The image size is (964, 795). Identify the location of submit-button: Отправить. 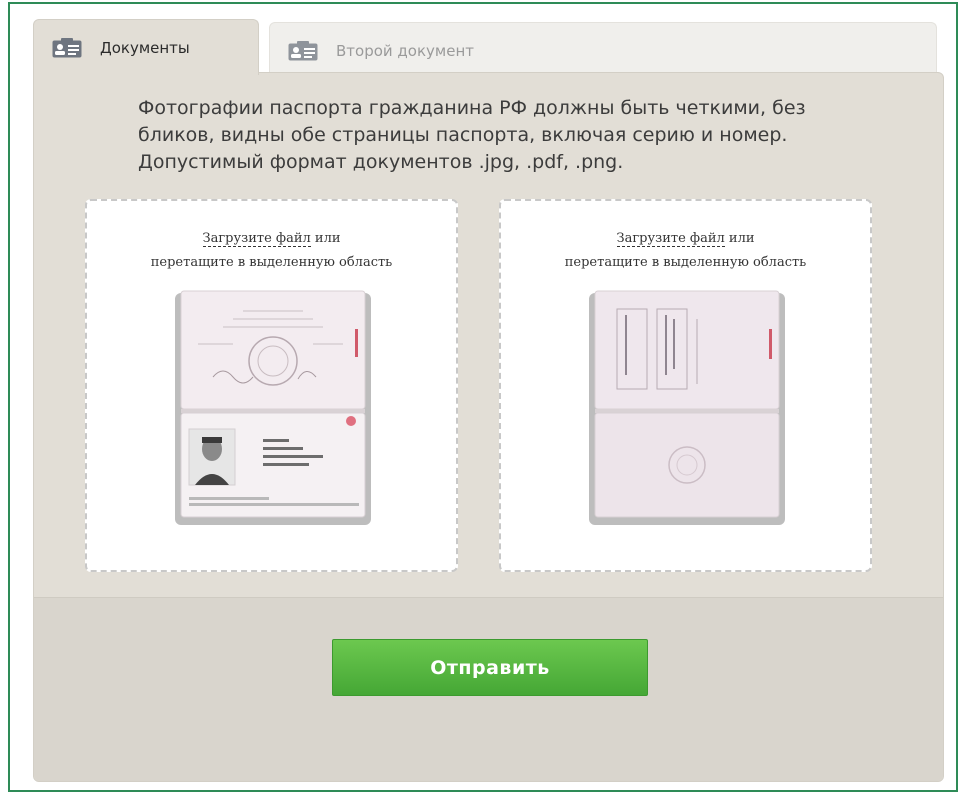
(490, 667).